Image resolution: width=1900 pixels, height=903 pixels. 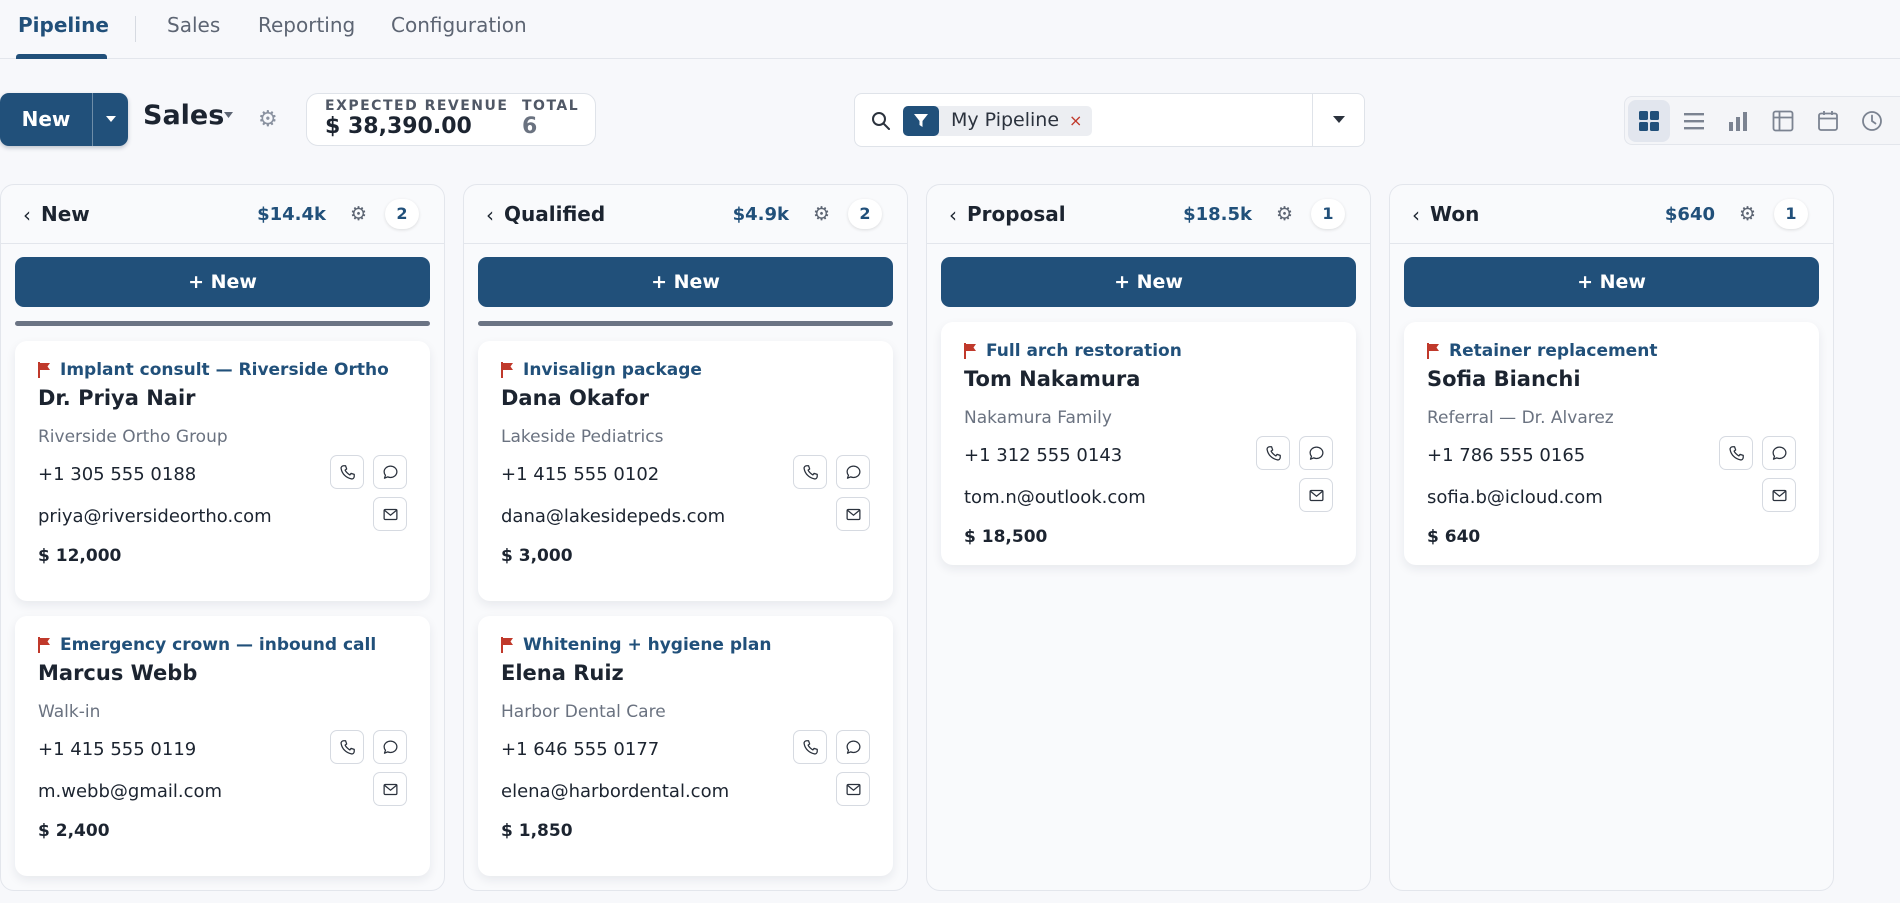 I want to click on nav-reporting: Reporting, so click(x=306, y=25).